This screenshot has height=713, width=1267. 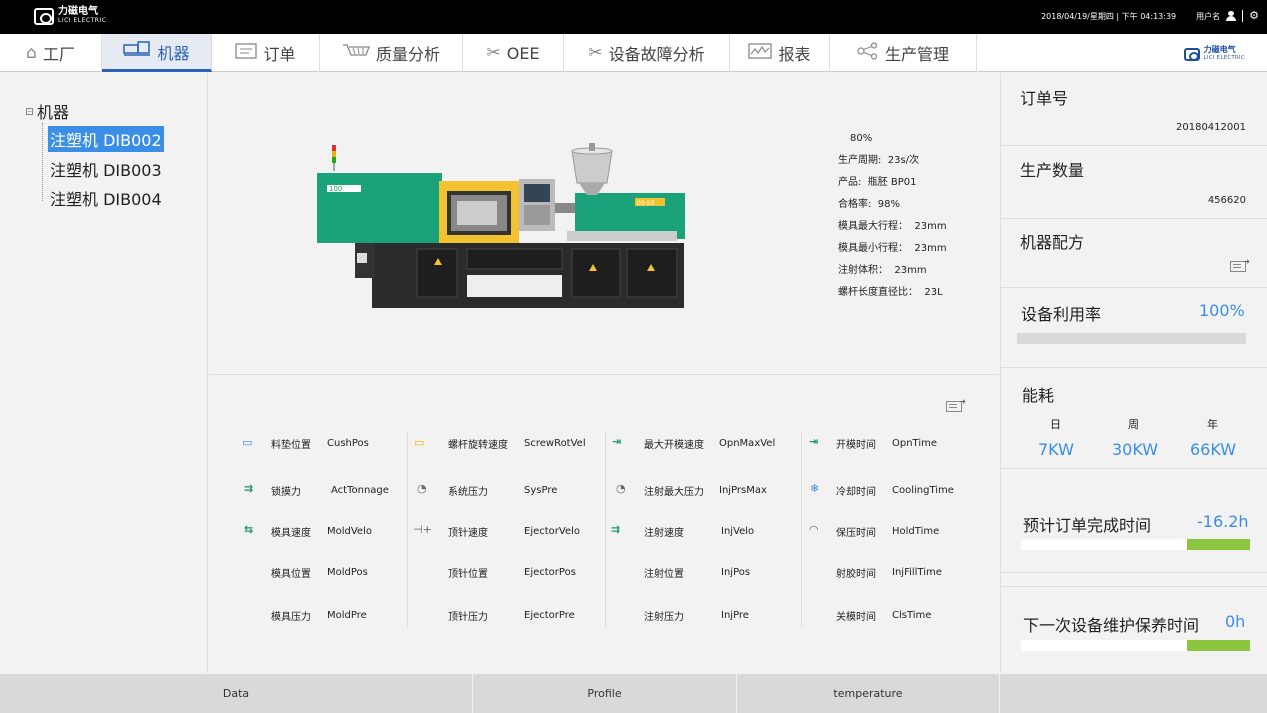 What do you see at coordinates (873, 248) in the screenshot?
I see `spec-label: 模具最小行程：` at bounding box center [873, 248].